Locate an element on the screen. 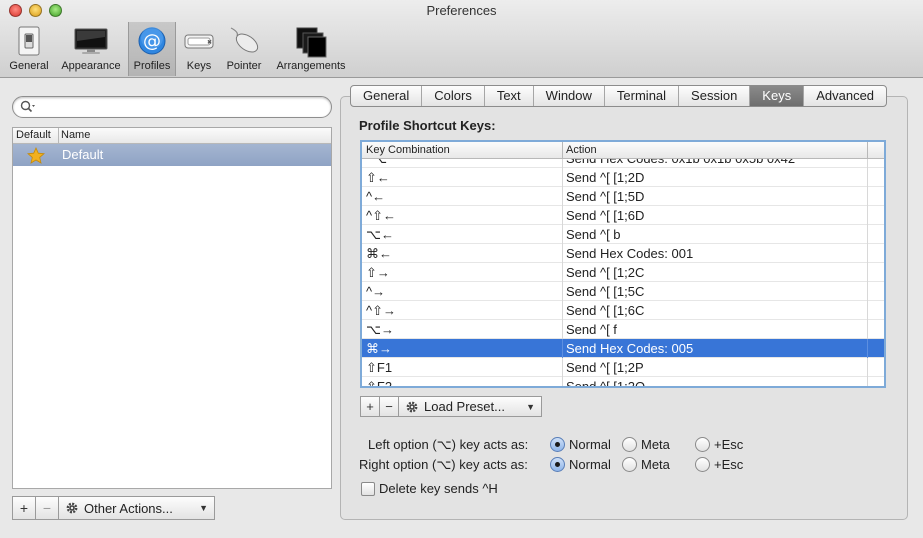  toolbar-label: Profiles is located at coordinates (152, 66).